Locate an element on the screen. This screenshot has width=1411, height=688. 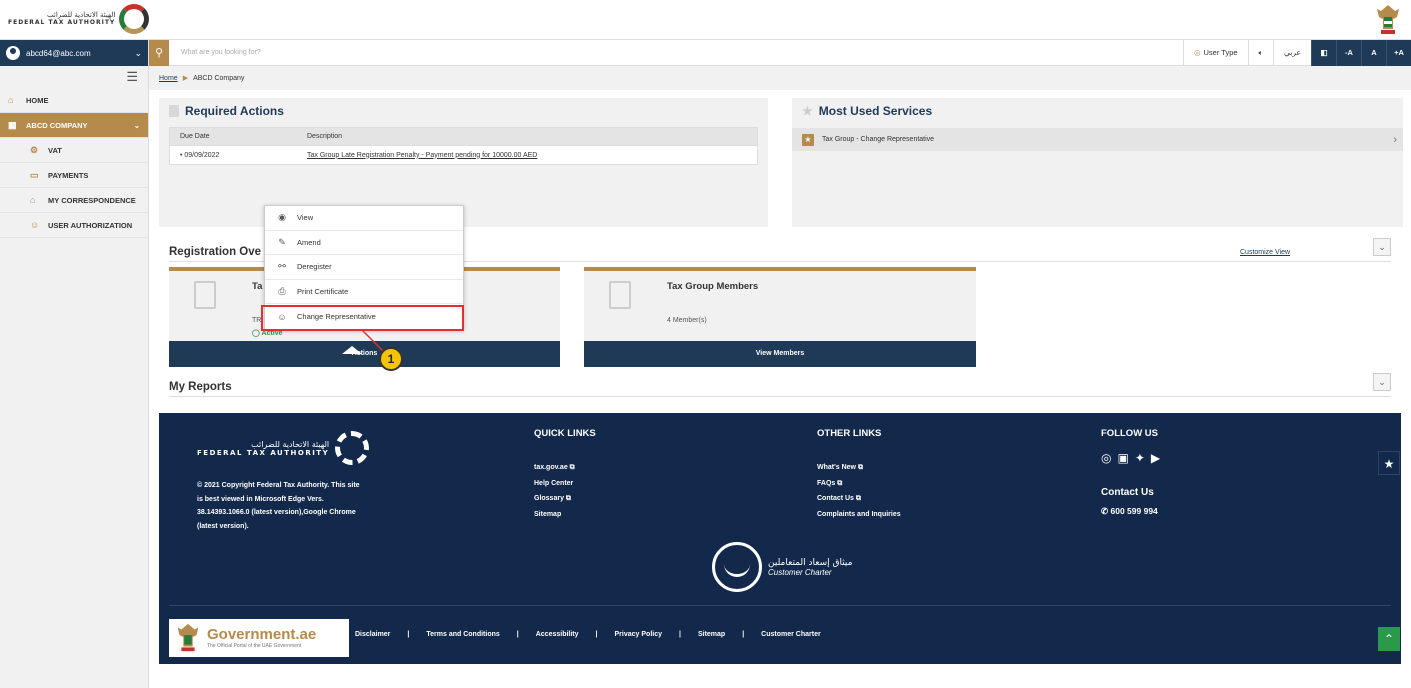
required-actions-title: Required Actions is located at coordinates (226, 111).